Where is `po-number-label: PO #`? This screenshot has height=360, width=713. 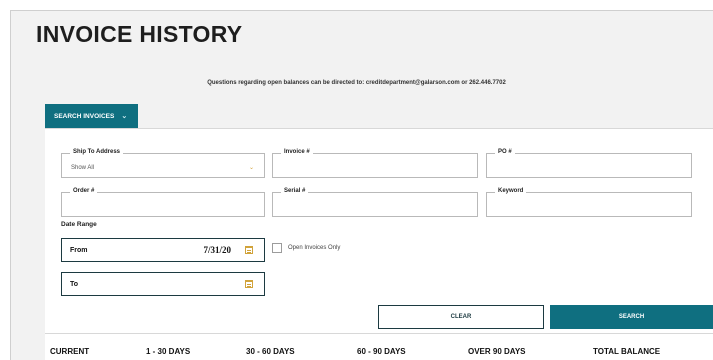 po-number-label: PO # is located at coordinates (505, 152).